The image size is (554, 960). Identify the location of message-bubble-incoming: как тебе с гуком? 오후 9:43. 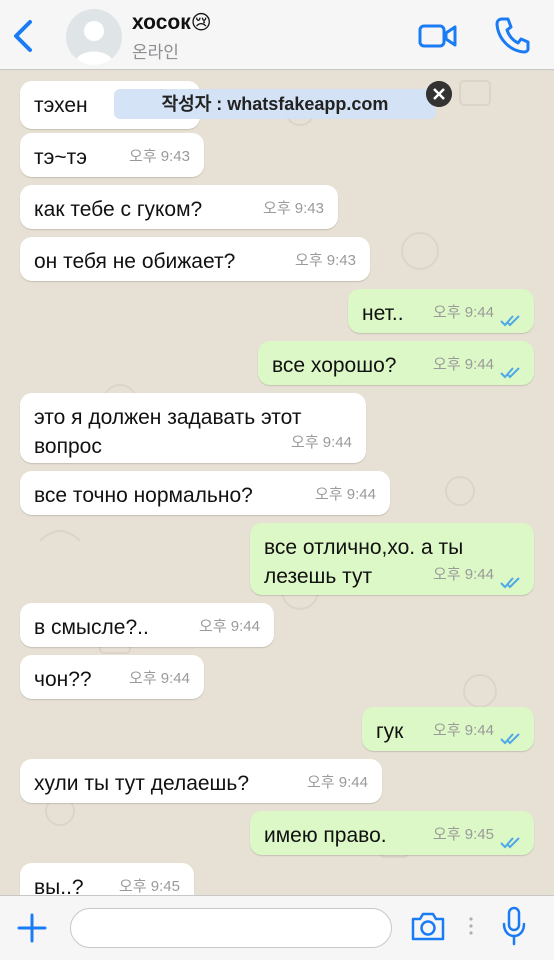
(179, 207).